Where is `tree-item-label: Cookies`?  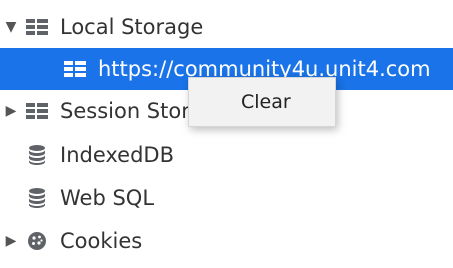 tree-item-label: Cookies is located at coordinates (101, 240).